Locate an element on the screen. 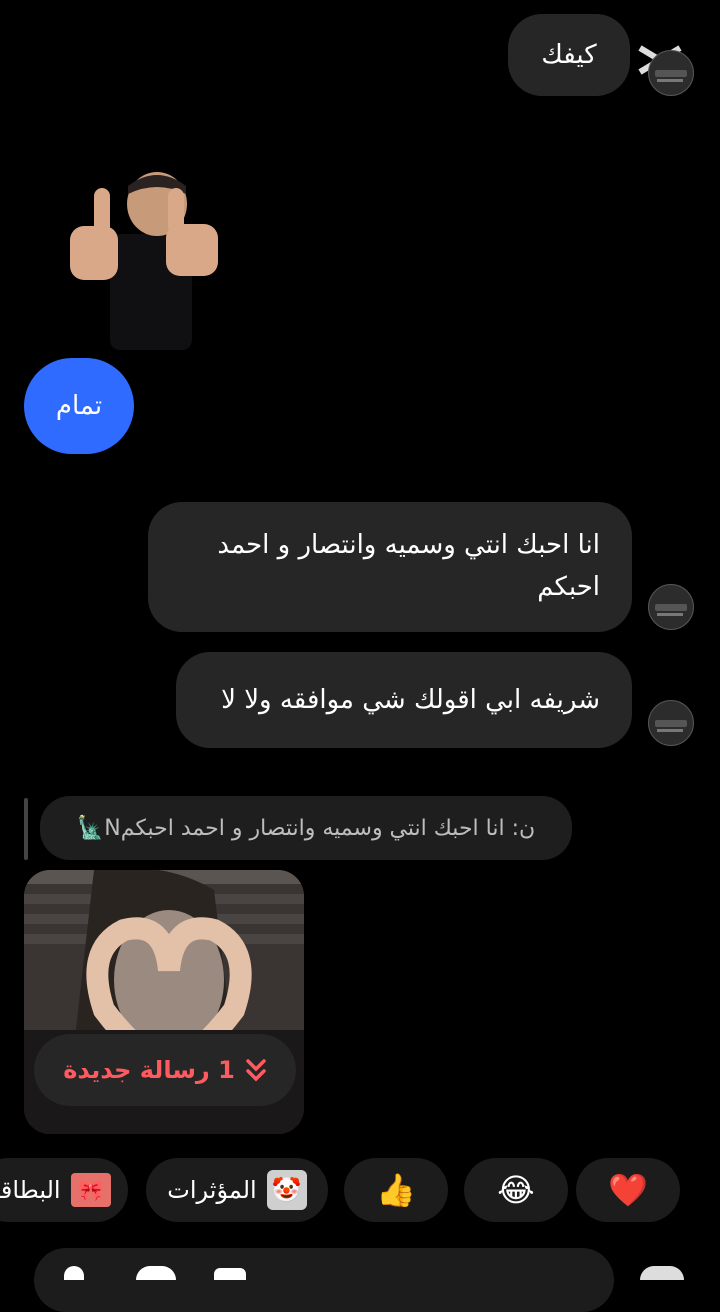  message-bubble: كيفك is located at coordinates (569, 55).